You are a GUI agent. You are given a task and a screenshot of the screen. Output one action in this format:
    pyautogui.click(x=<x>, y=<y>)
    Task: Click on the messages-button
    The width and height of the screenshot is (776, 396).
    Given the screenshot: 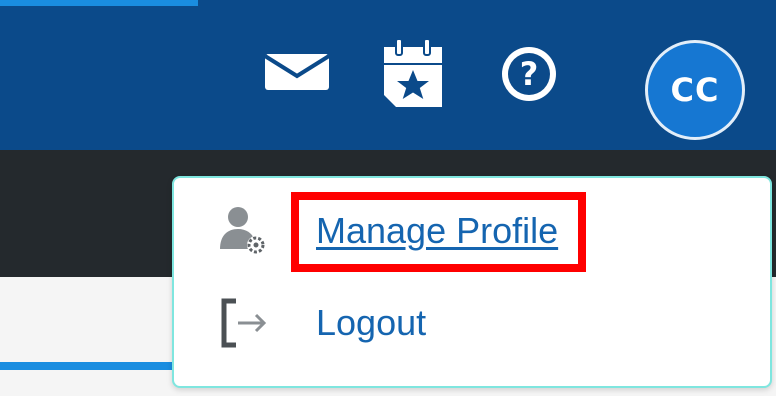 What is the action you would take?
    pyautogui.click(x=297, y=72)
    